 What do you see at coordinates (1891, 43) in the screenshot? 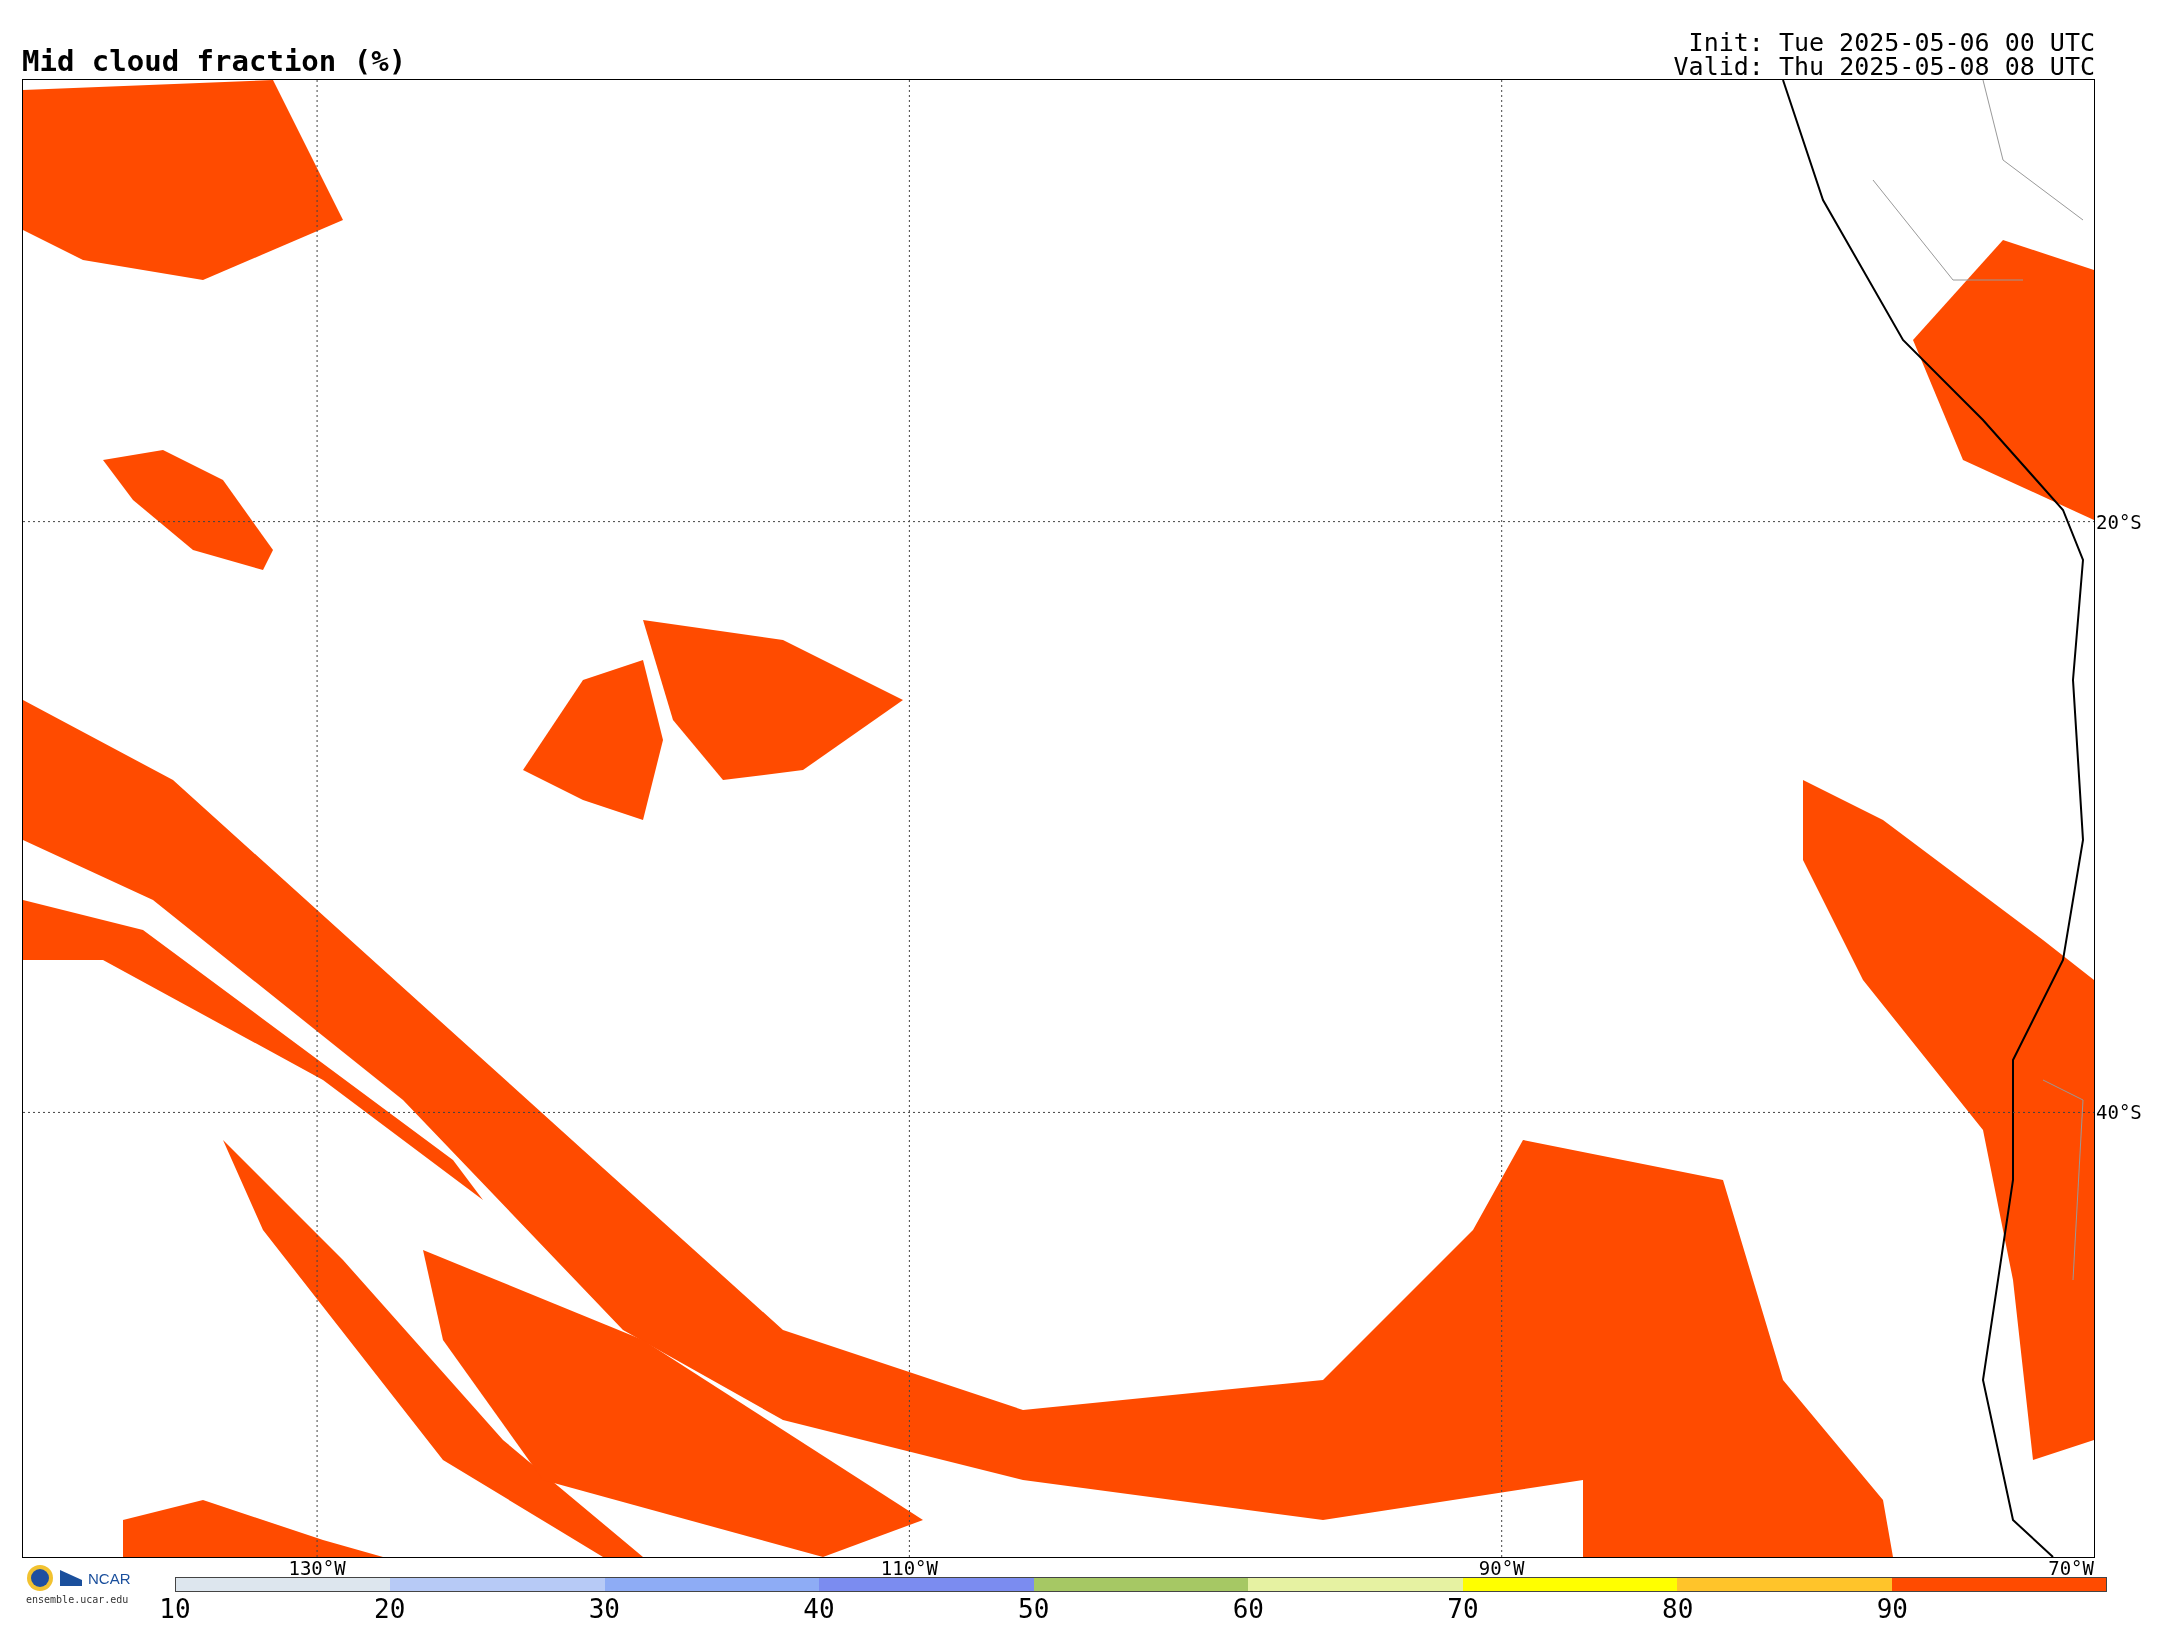
I see `init-time: Init: Tue 2025-05-06 00 UTC` at bounding box center [1891, 43].